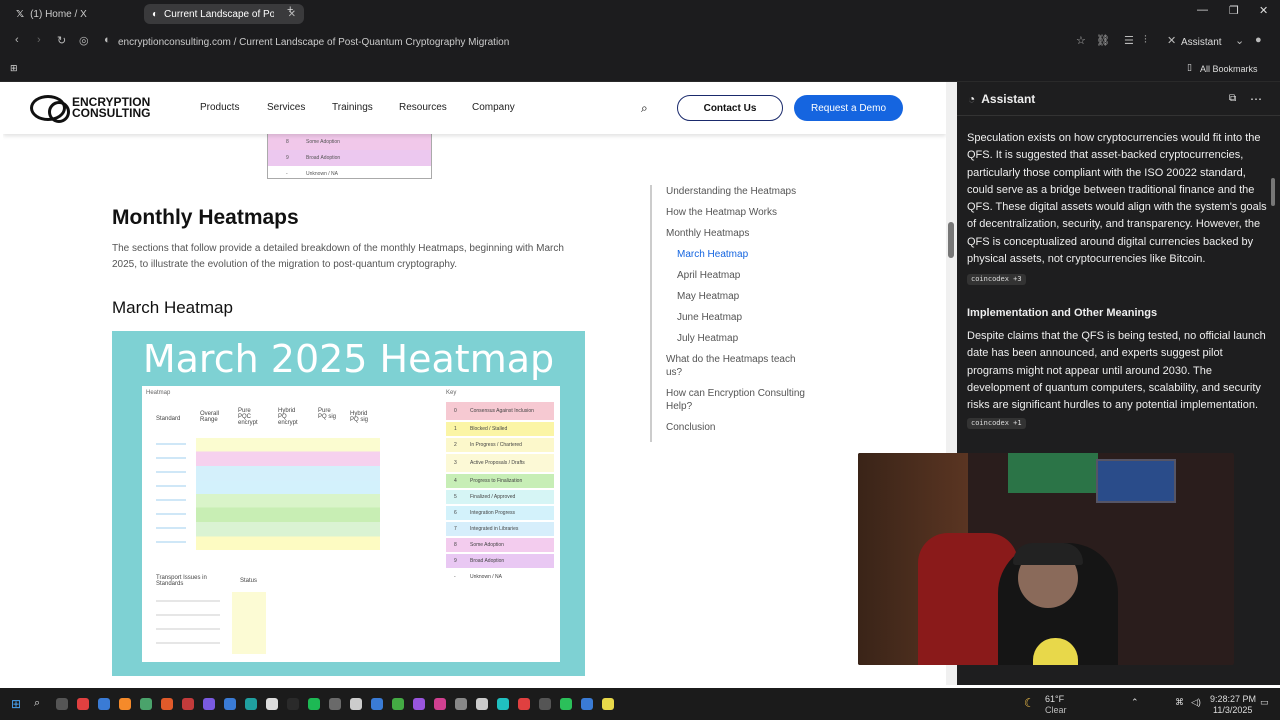  What do you see at coordinates (500, 513) in the screenshot?
I see `key-item: 6 Integration Progress` at bounding box center [500, 513].